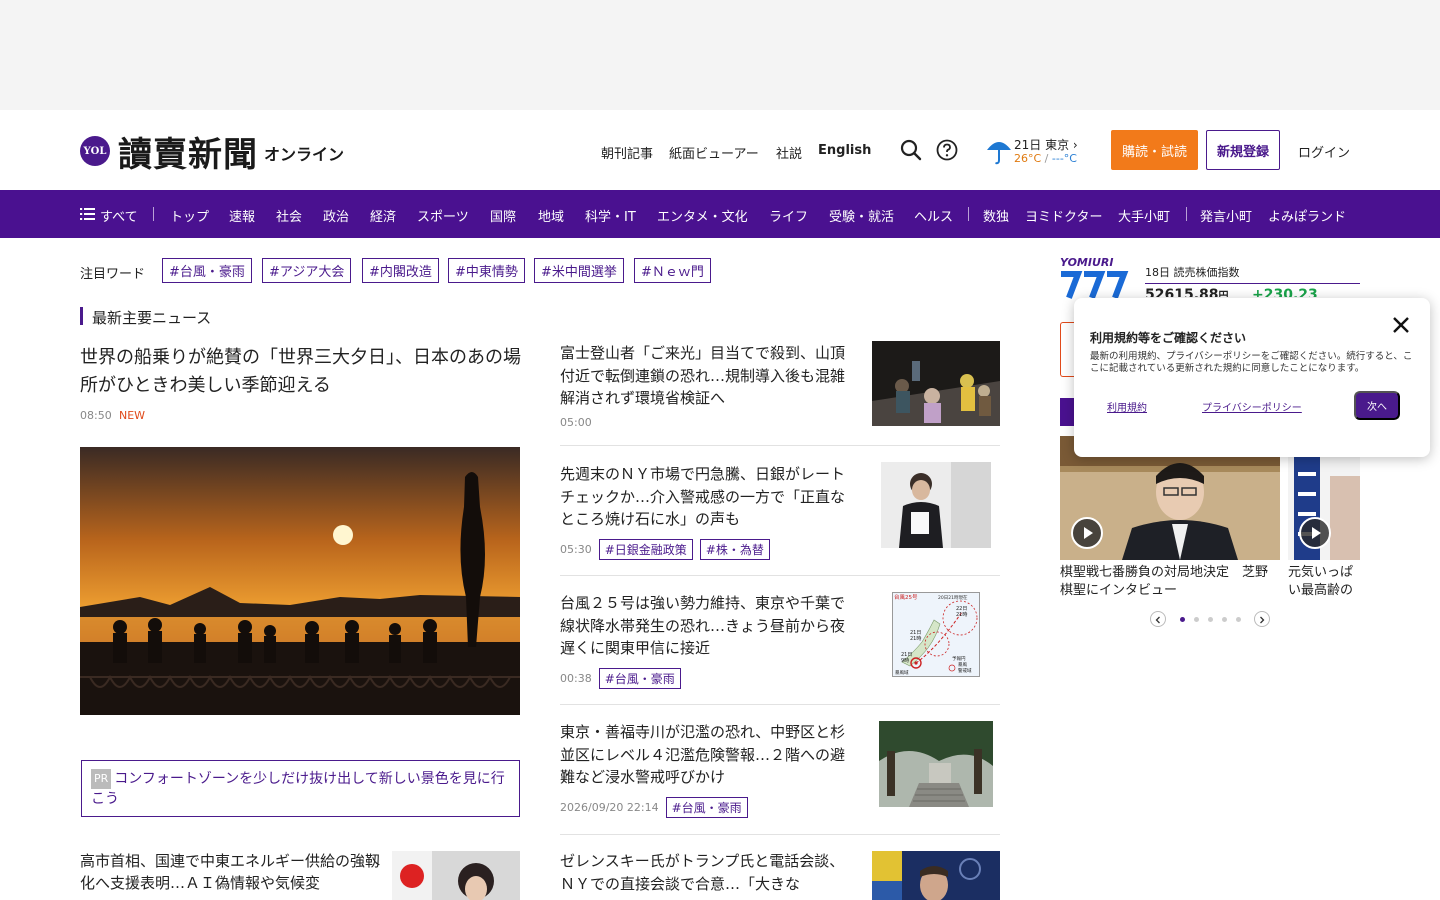 The width and height of the screenshot is (1440, 900). What do you see at coordinates (576, 549) in the screenshot?
I see `news-time: 05:30` at bounding box center [576, 549].